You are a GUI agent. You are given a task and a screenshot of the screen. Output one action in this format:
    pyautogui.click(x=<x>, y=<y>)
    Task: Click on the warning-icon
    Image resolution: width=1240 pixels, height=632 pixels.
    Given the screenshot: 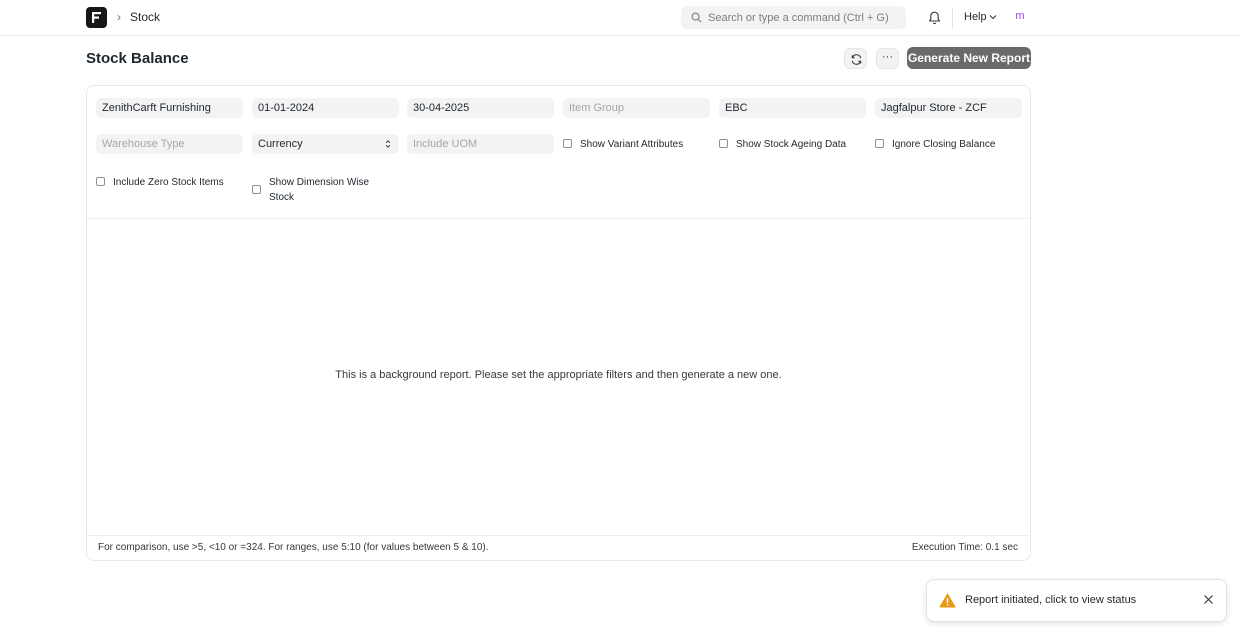 What is the action you would take?
    pyautogui.click(x=947, y=600)
    